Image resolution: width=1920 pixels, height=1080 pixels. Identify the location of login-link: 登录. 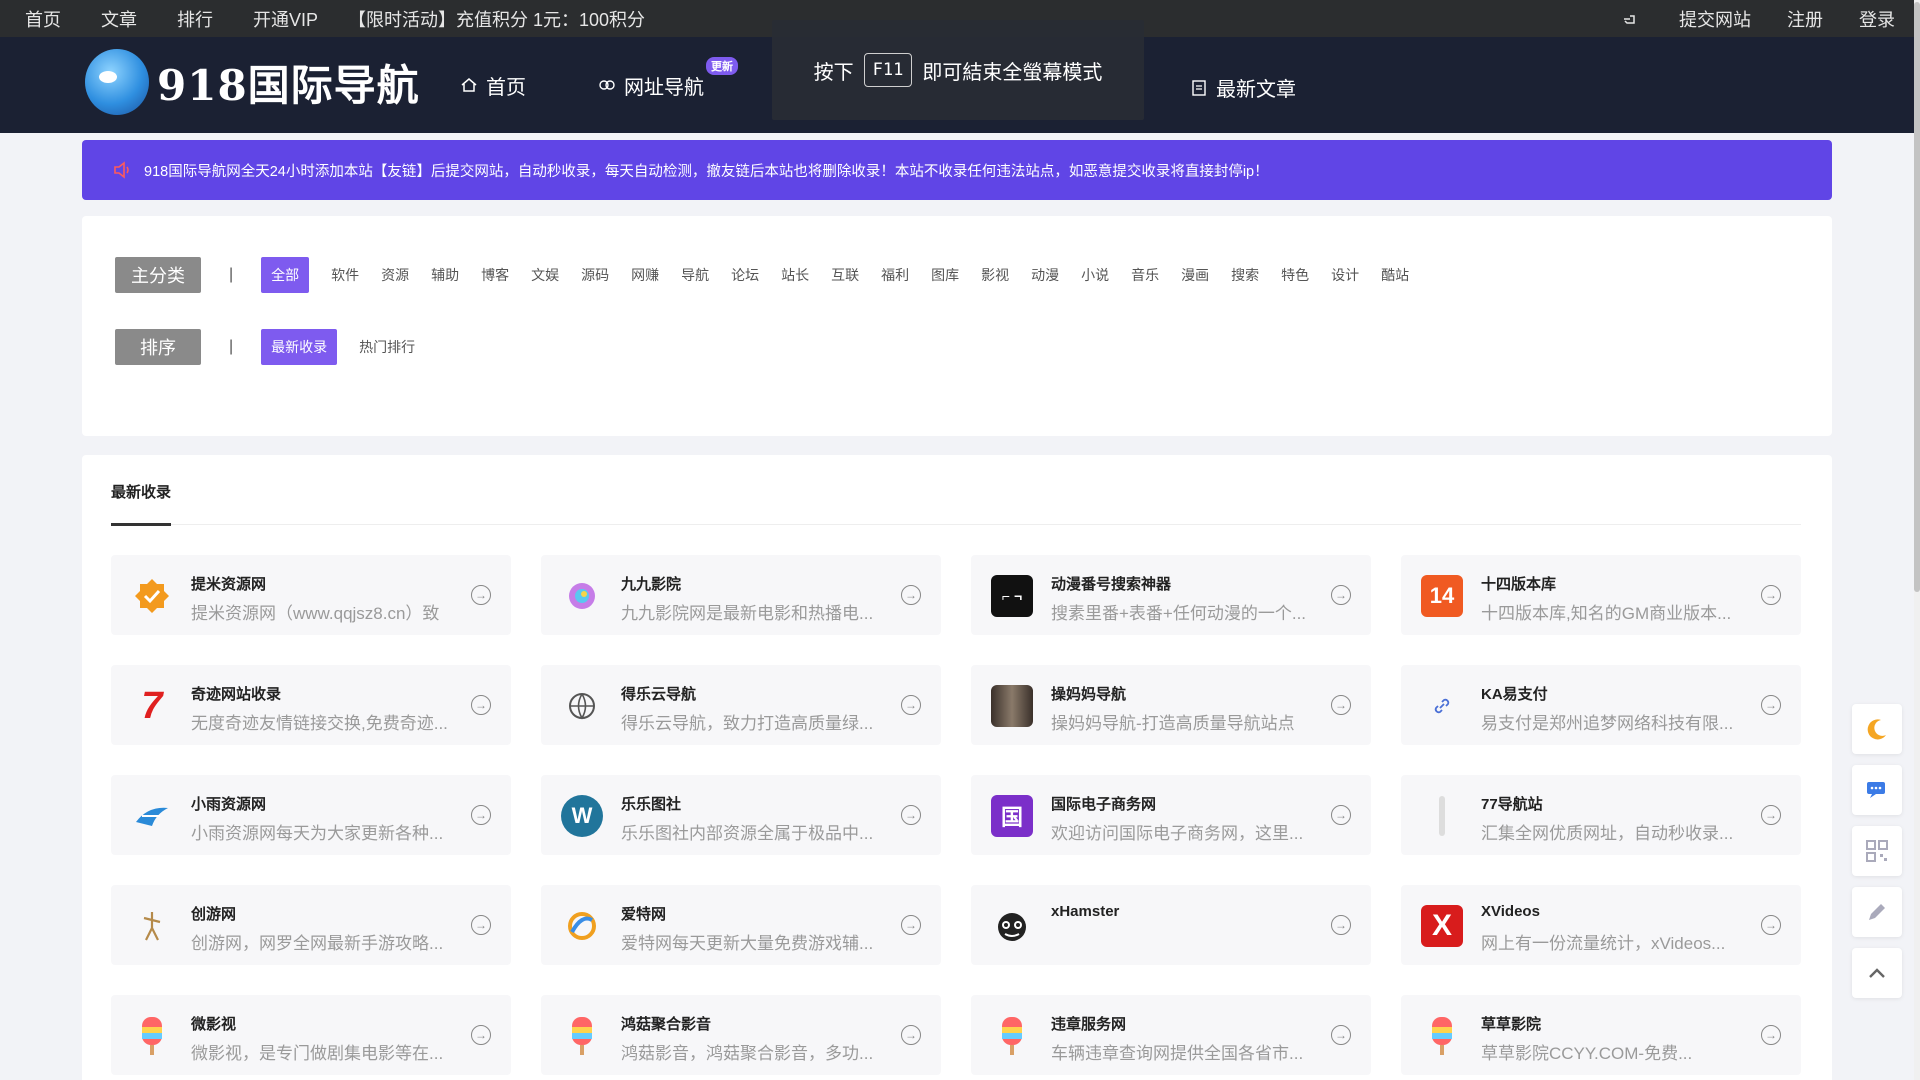
(1877, 19).